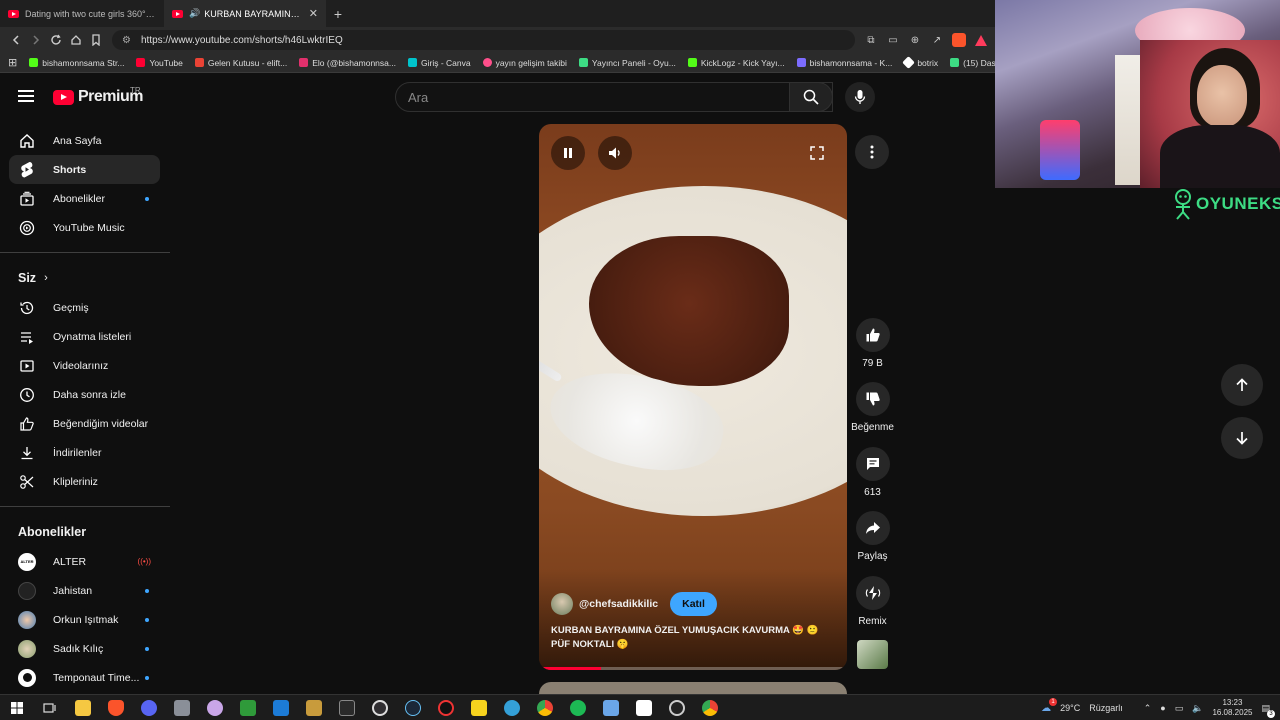 The width and height of the screenshot is (1280, 720). I want to click on clock: 13:23 16.08.2025, so click(1232, 708).